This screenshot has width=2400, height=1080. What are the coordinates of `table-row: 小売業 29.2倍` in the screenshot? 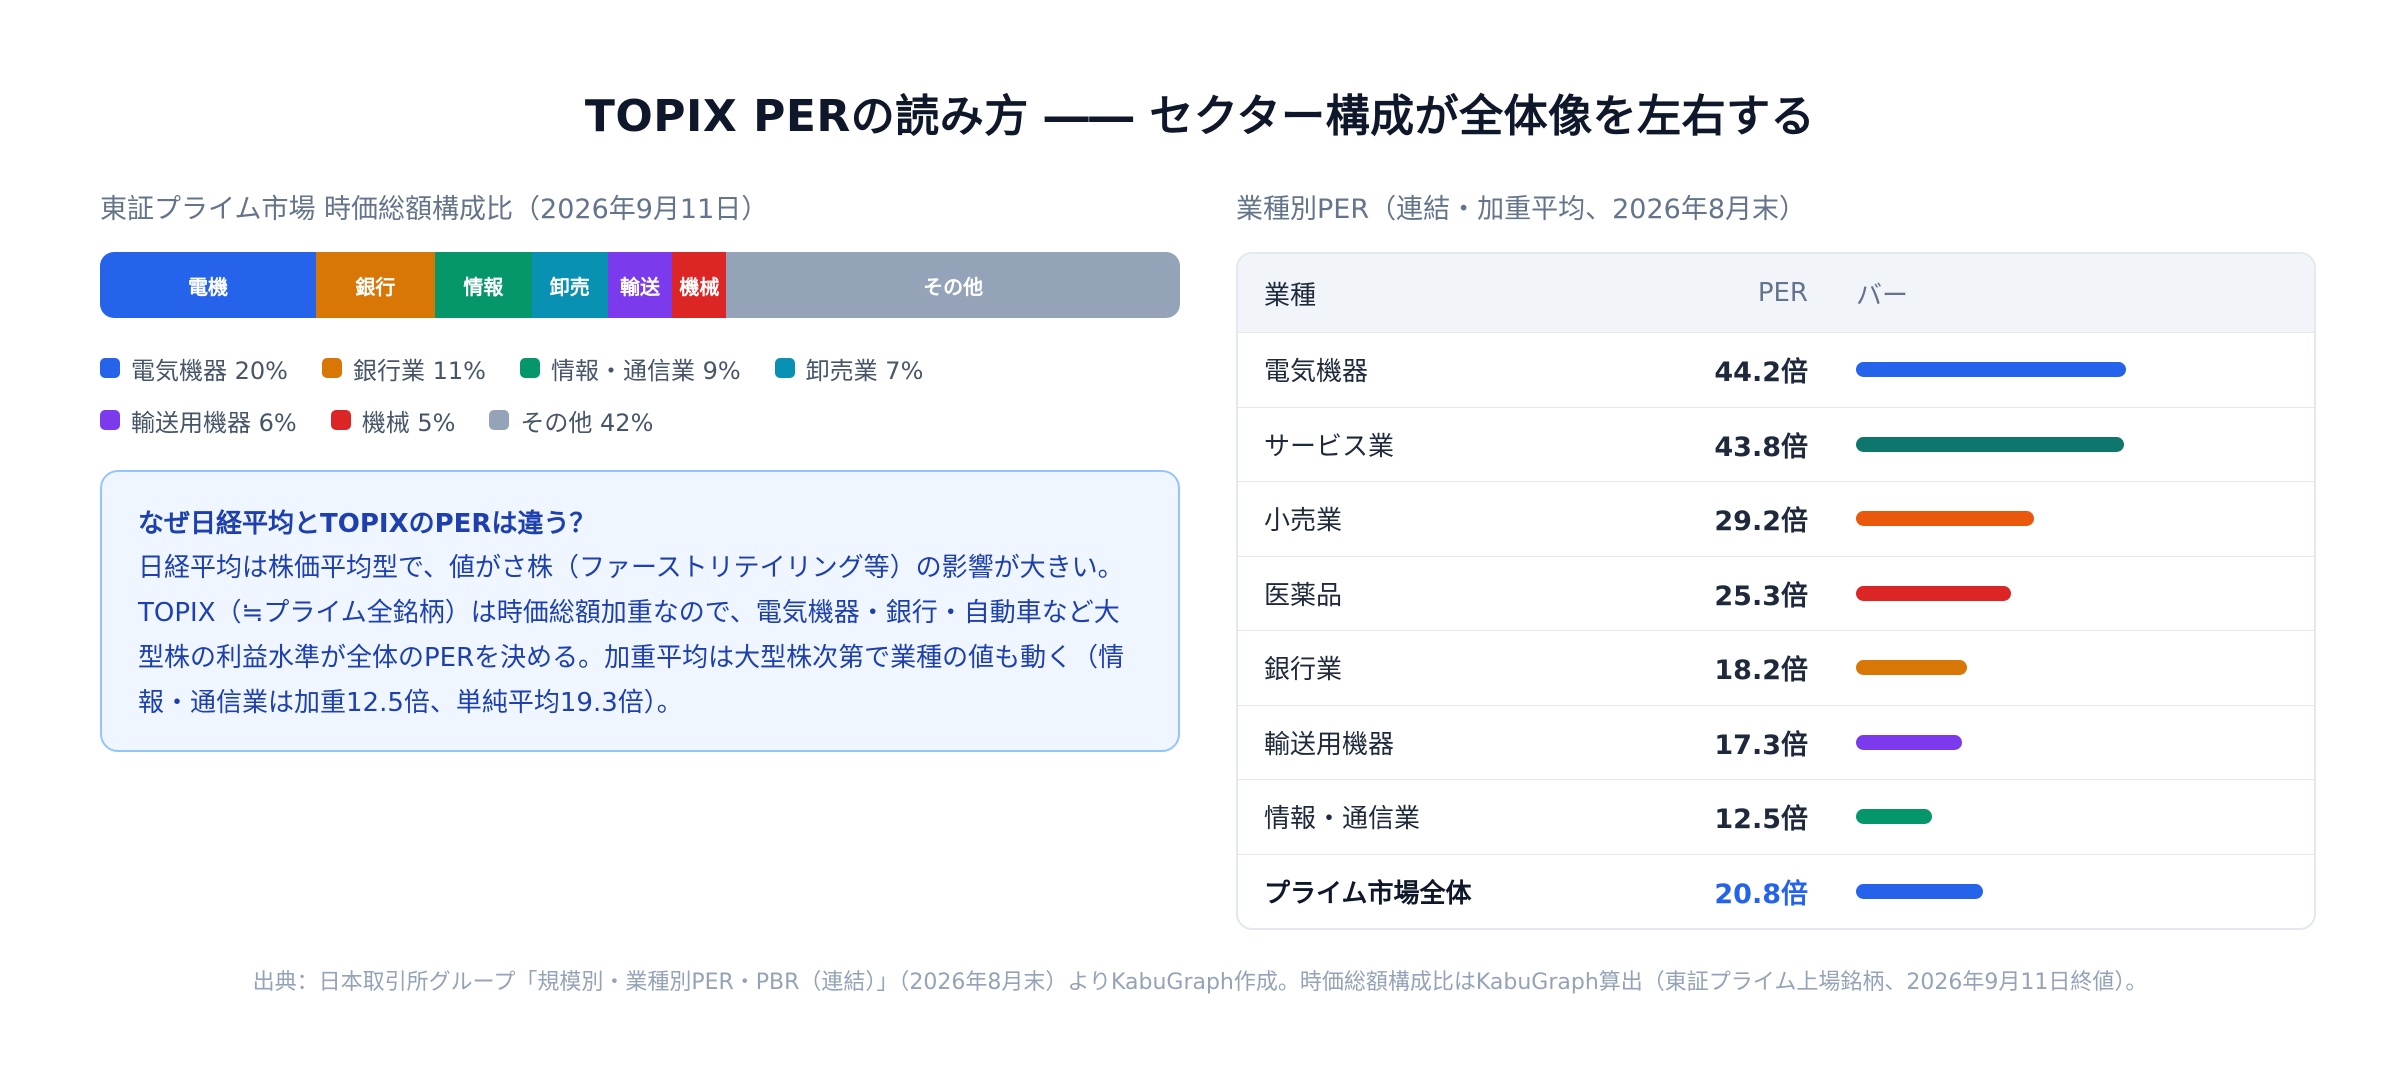 It's located at (1776, 518).